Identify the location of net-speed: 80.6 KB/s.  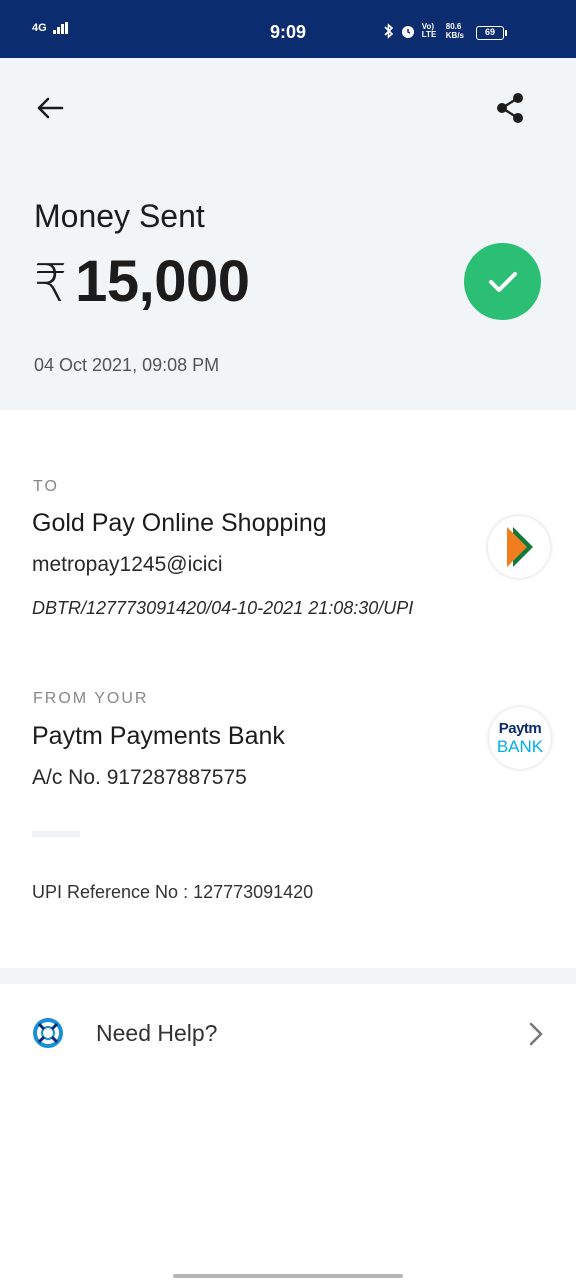
(454, 31).